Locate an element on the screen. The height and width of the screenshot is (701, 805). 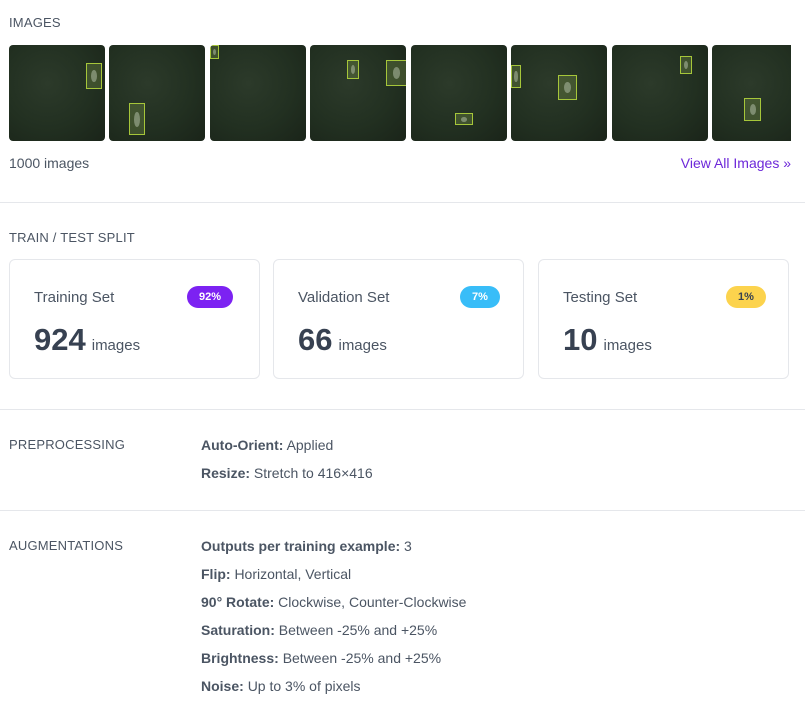
augmentation-item: Flip: Horizontal, Vertical is located at coordinates (276, 574).